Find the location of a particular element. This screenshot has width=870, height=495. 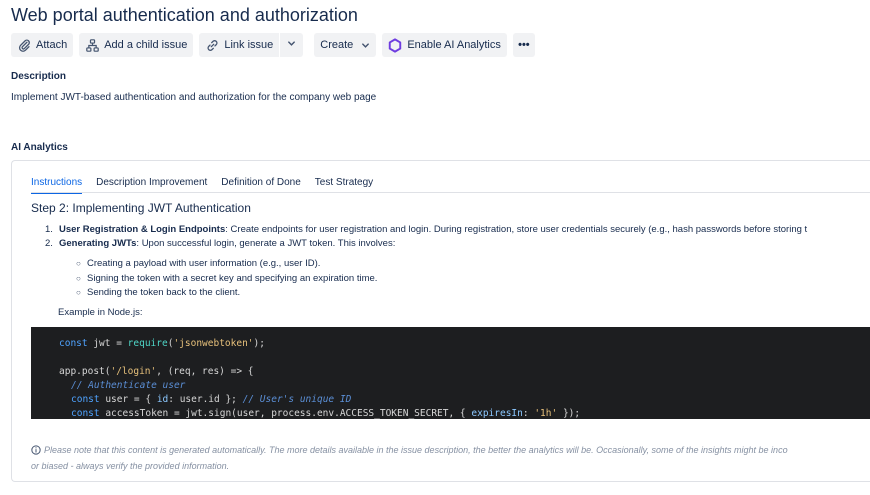

add-child-issue-label: Add a child issue is located at coordinates (146, 45).